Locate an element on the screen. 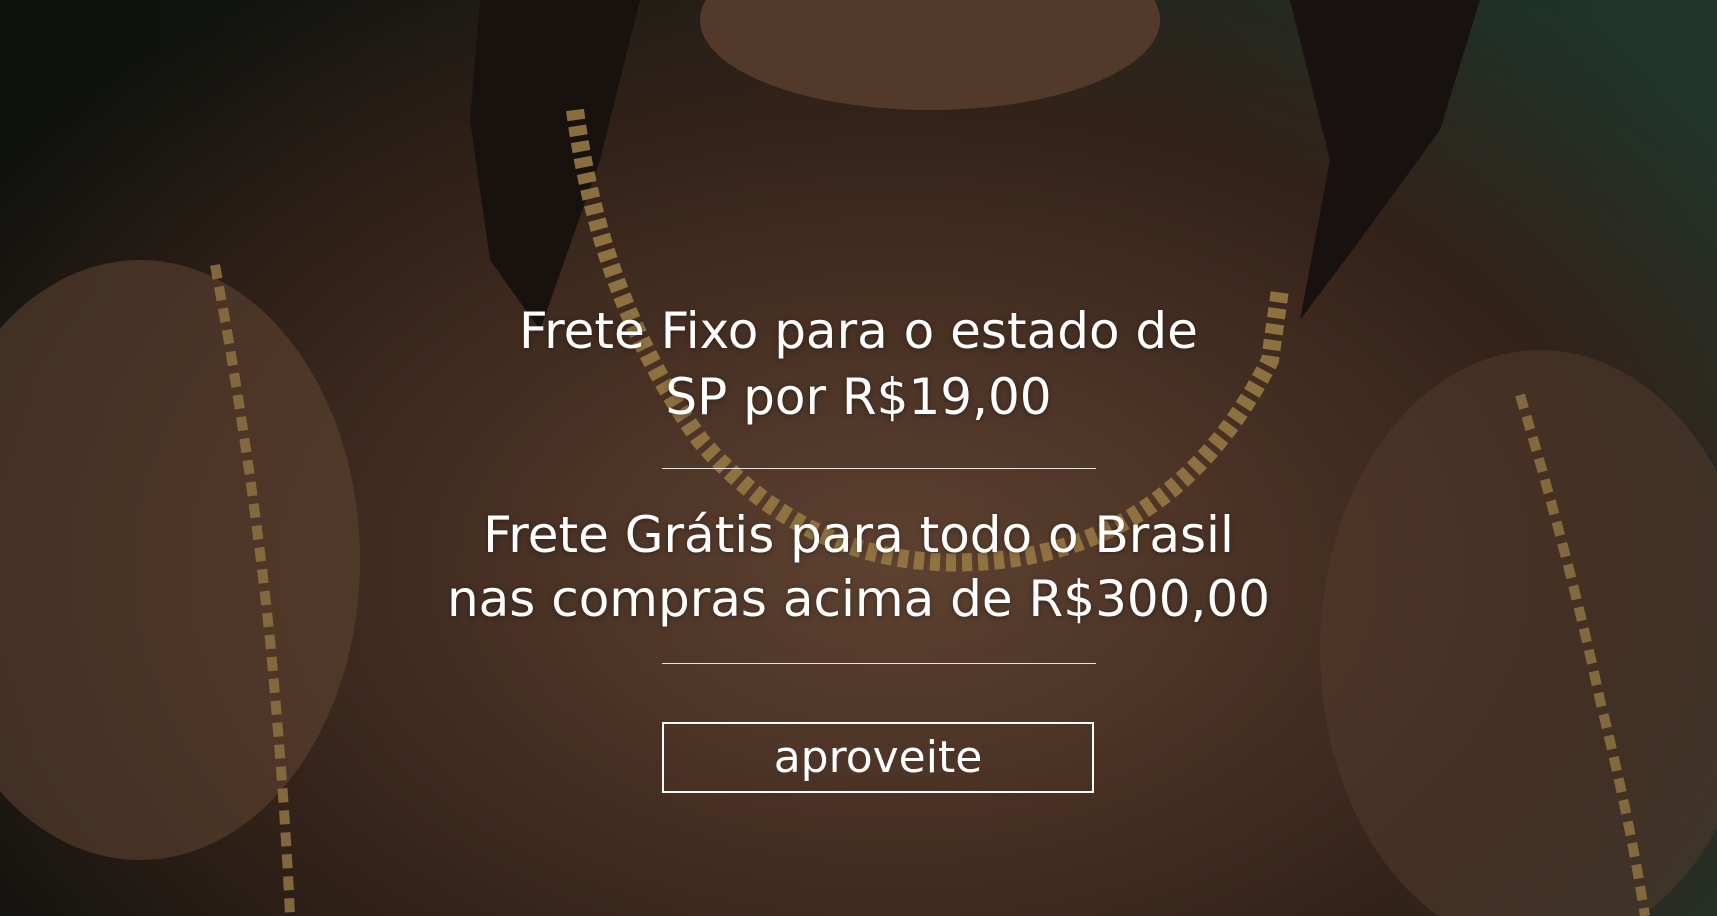 The width and height of the screenshot is (1717, 916). free-shipping-line1: Frete Grátis para todo o Brasil is located at coordinates (858, 535).